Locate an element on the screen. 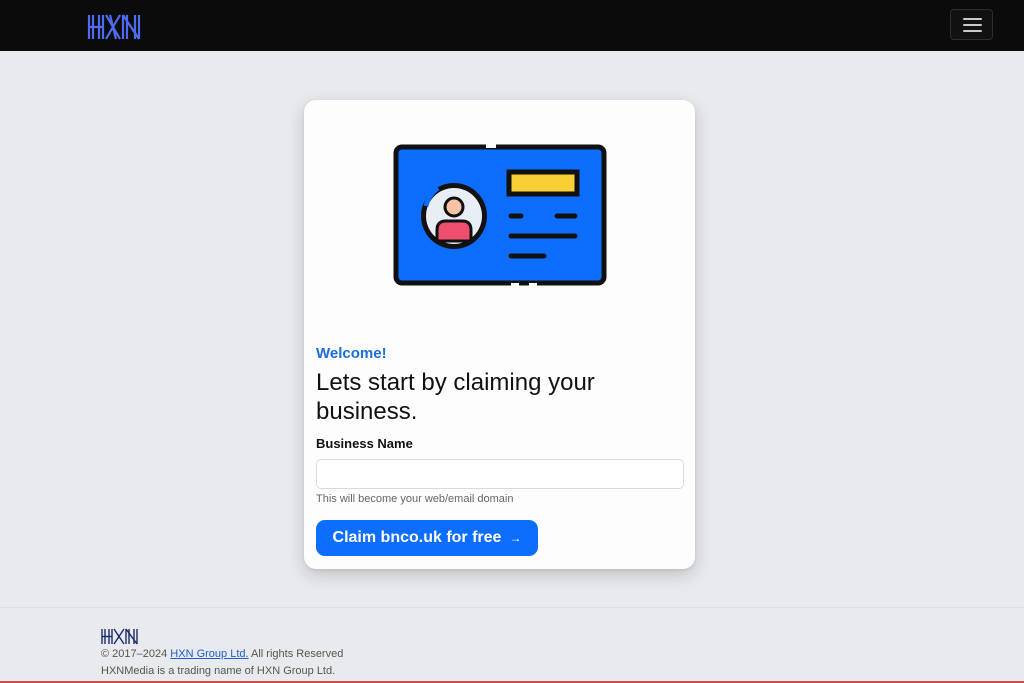 This screenshot has width=1024, height=683. claim-button-label: Claim bnco.uk for free is located at coordinates (417, 537).